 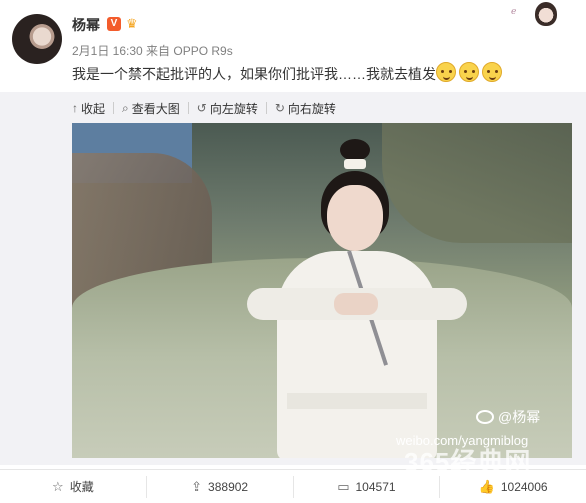 I want to click on photo-watermark-handle: @杨幂, so click(x=508, y=417).